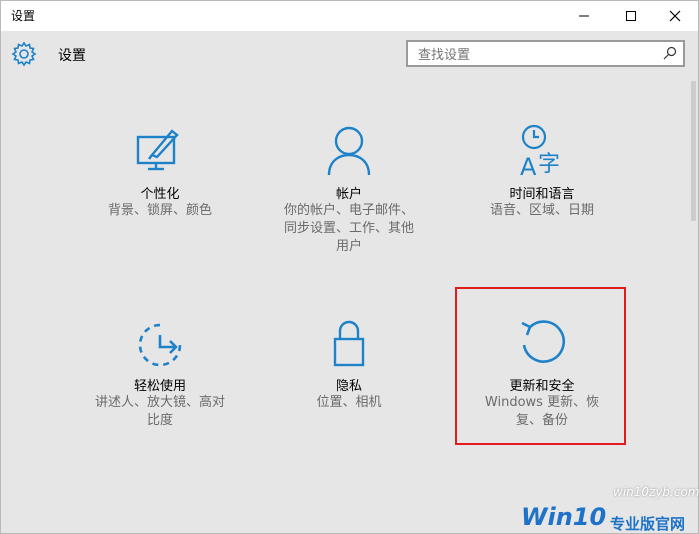 This screenshot has height=534, width=699. I want to click on tile-ease-of-access-desc: 讲述人、放大镜、高对 比度, so click(160, 412).